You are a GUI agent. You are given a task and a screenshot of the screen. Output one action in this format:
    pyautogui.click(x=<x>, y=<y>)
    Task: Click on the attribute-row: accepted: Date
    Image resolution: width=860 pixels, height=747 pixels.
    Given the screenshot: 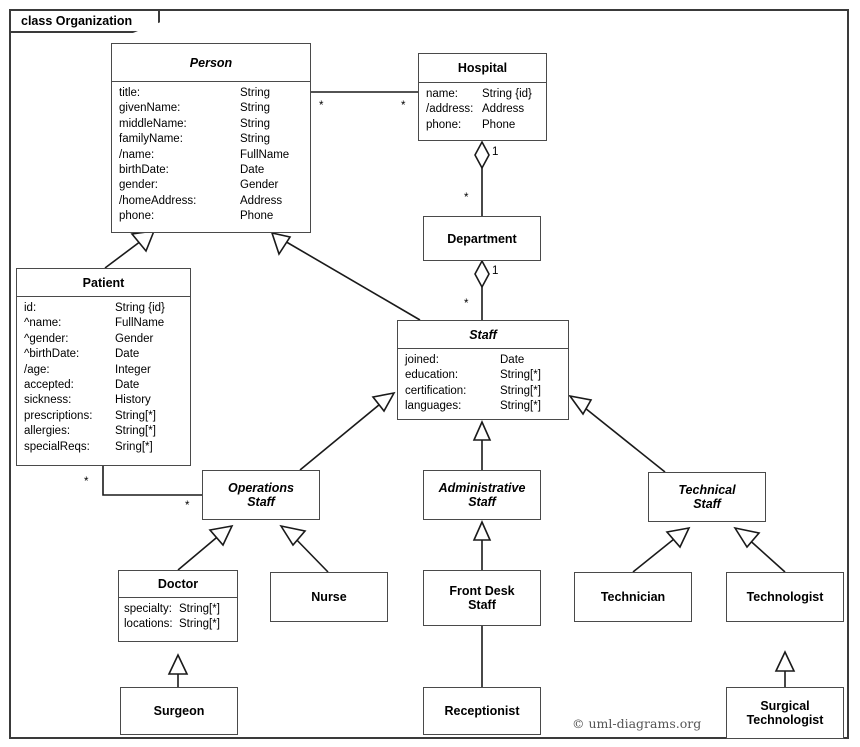 What is the action you would take?
    pyautogui.click(x=82, y=385)
    